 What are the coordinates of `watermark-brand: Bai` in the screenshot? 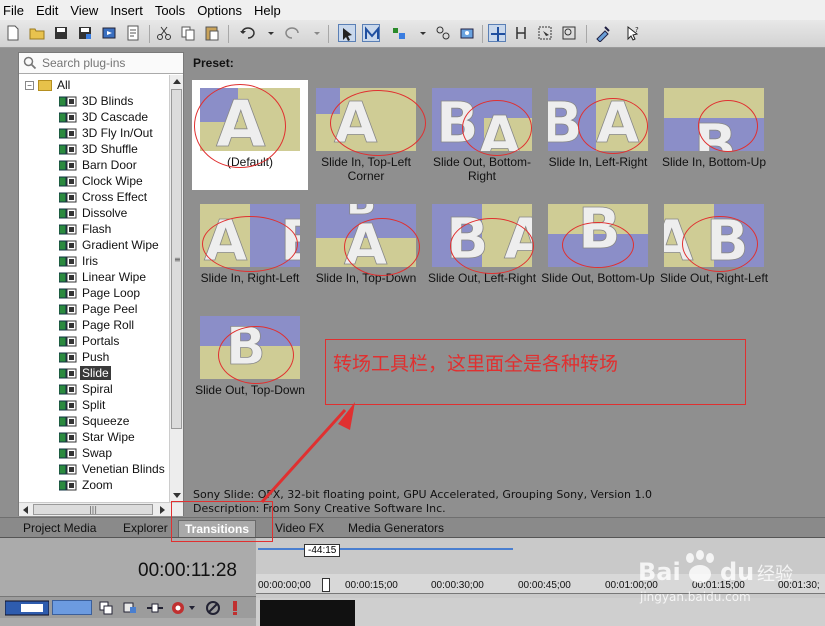 It's located at (659, 572).